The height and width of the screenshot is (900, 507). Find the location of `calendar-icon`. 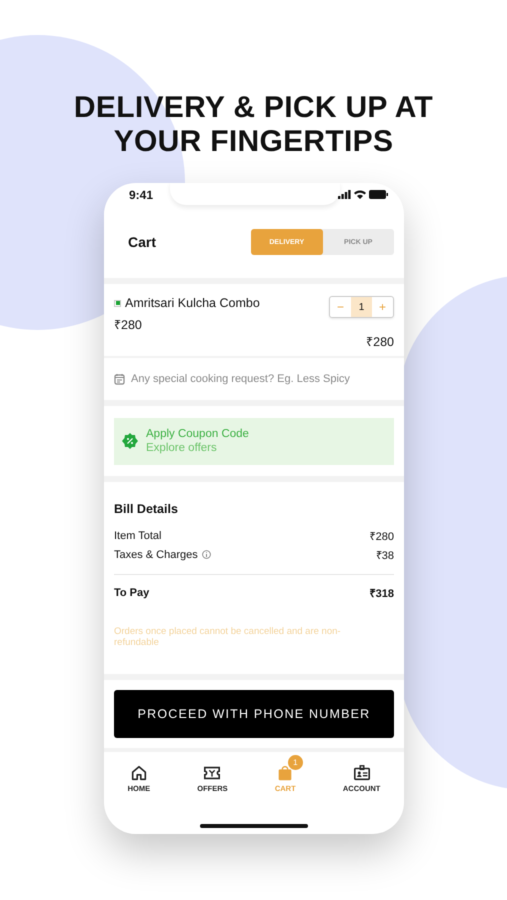

calendar-icon is located at coordinates (119, 379).